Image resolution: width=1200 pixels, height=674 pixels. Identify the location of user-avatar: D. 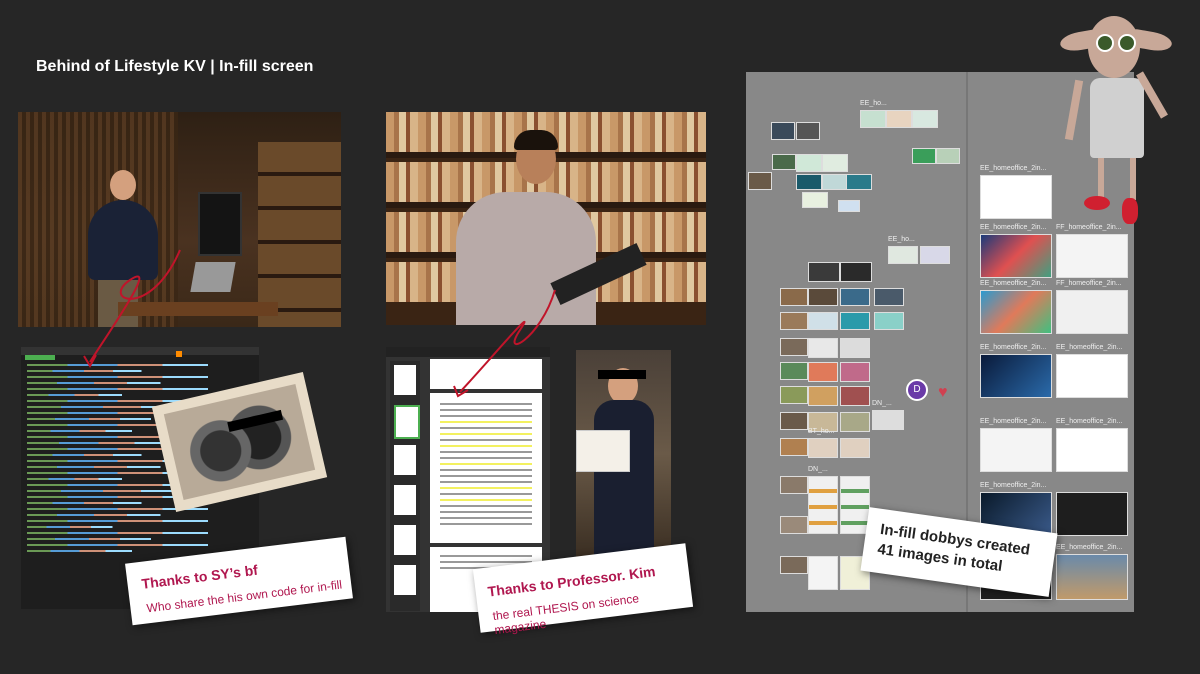
(917, 390).